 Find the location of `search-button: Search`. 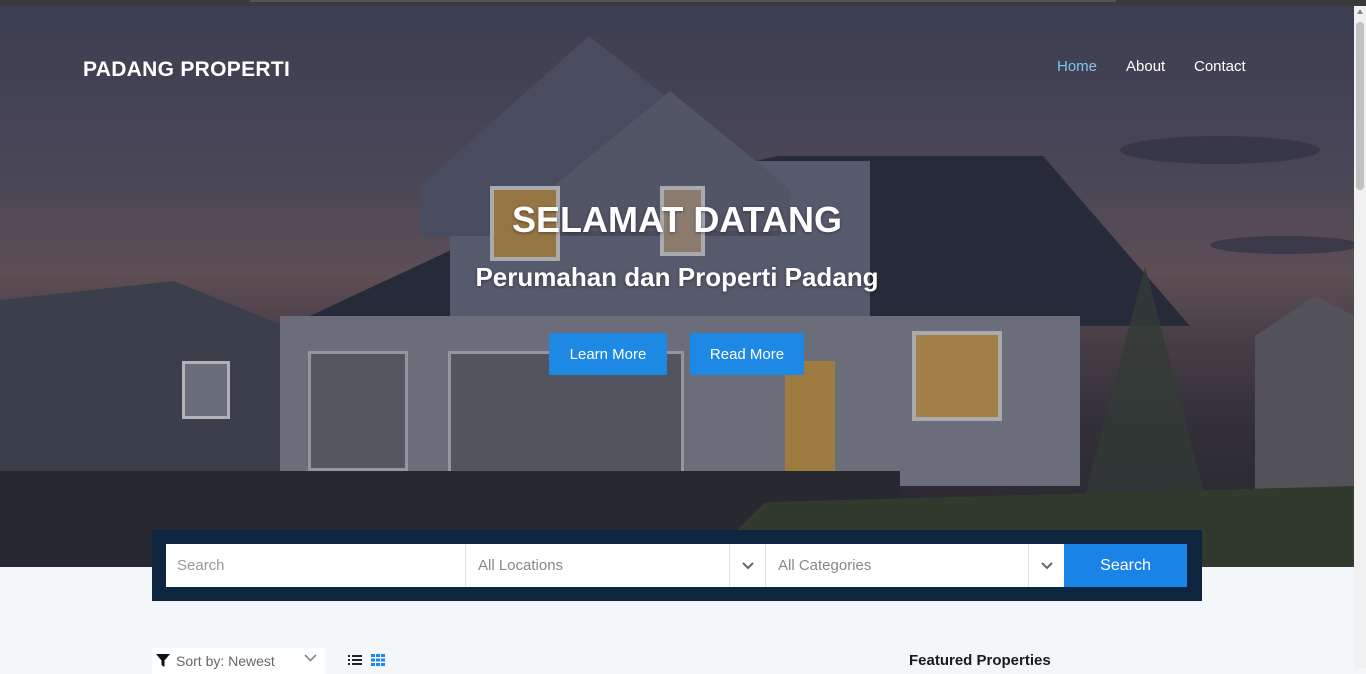

search-button: Search is located at coordinates (1125, 565).